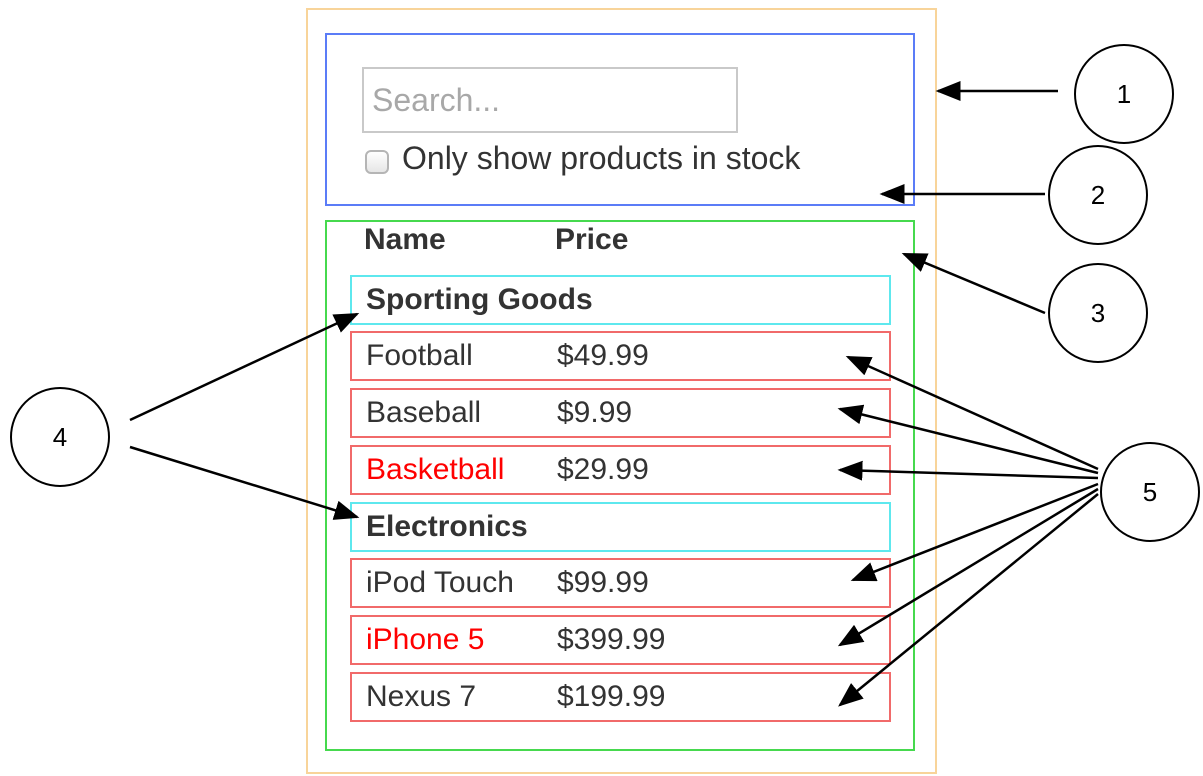  Describe the element at coordinates (1098, 313) in the screenshot. I see `callout-3: 3` at that location.